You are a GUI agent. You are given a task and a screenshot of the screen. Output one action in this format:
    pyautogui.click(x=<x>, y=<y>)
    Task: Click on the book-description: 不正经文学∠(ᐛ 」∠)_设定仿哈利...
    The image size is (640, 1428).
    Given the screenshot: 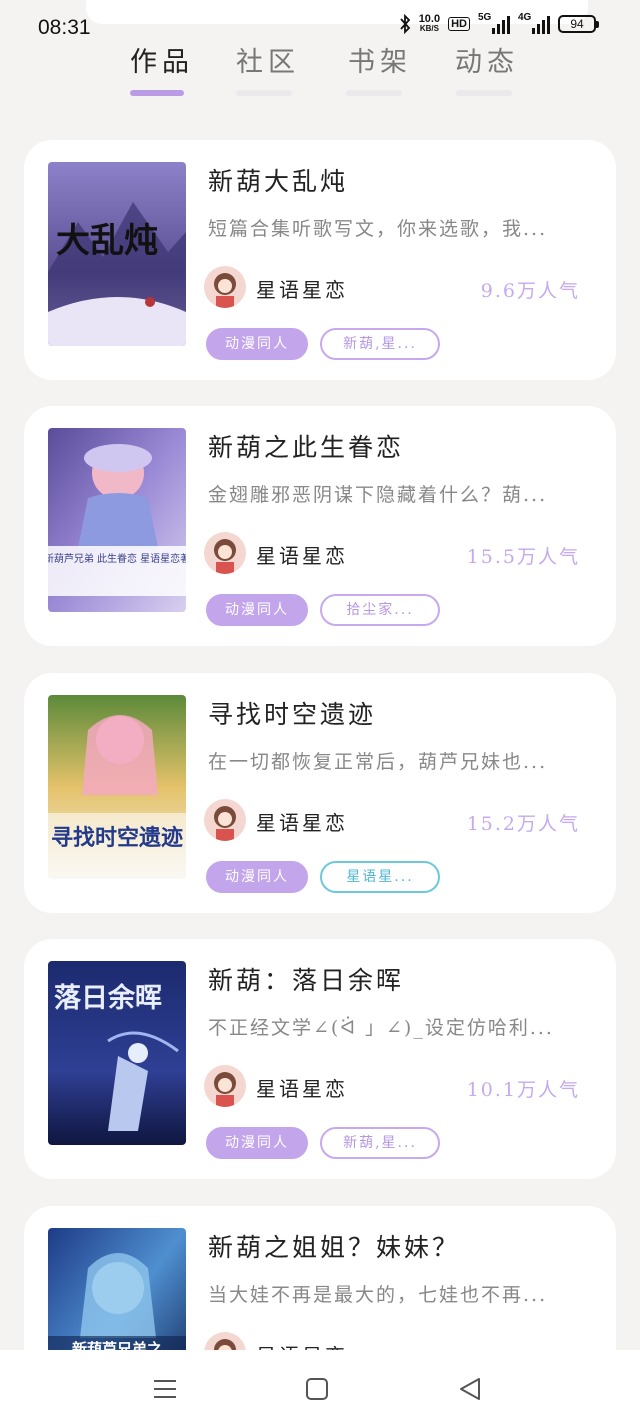 What is the action you would take?
    pyautogui.click(x=381, y=1028)
    